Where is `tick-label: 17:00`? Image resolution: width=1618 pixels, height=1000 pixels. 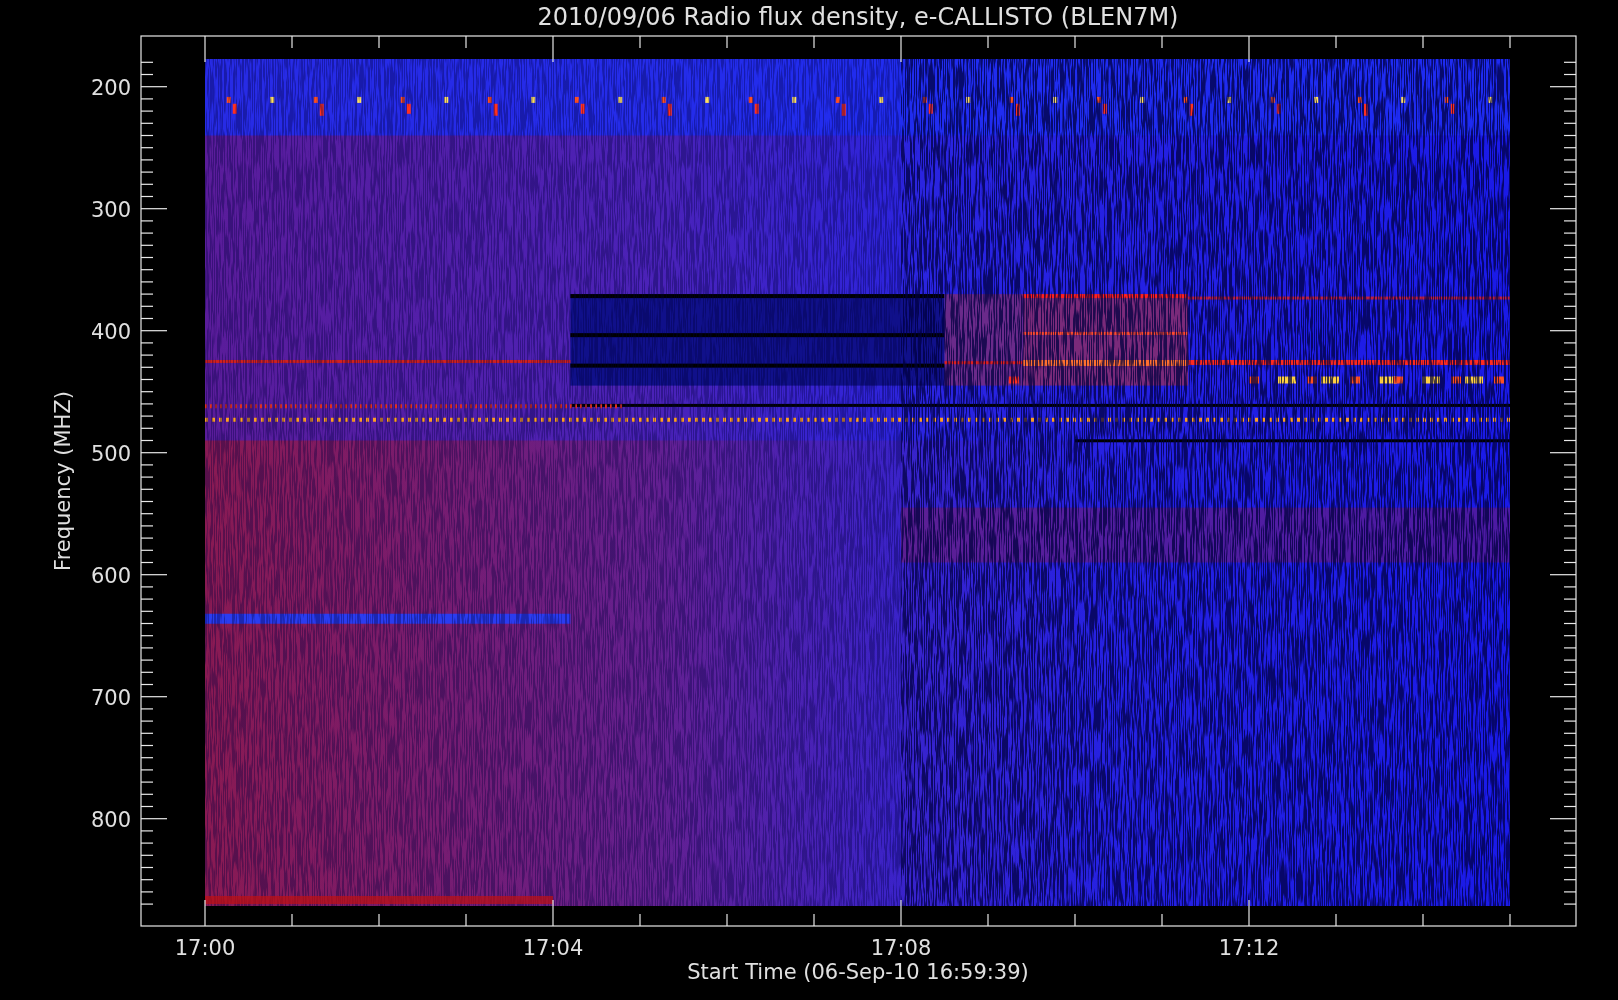
tick-label: 17:00 is located at coordinates (205, 948).